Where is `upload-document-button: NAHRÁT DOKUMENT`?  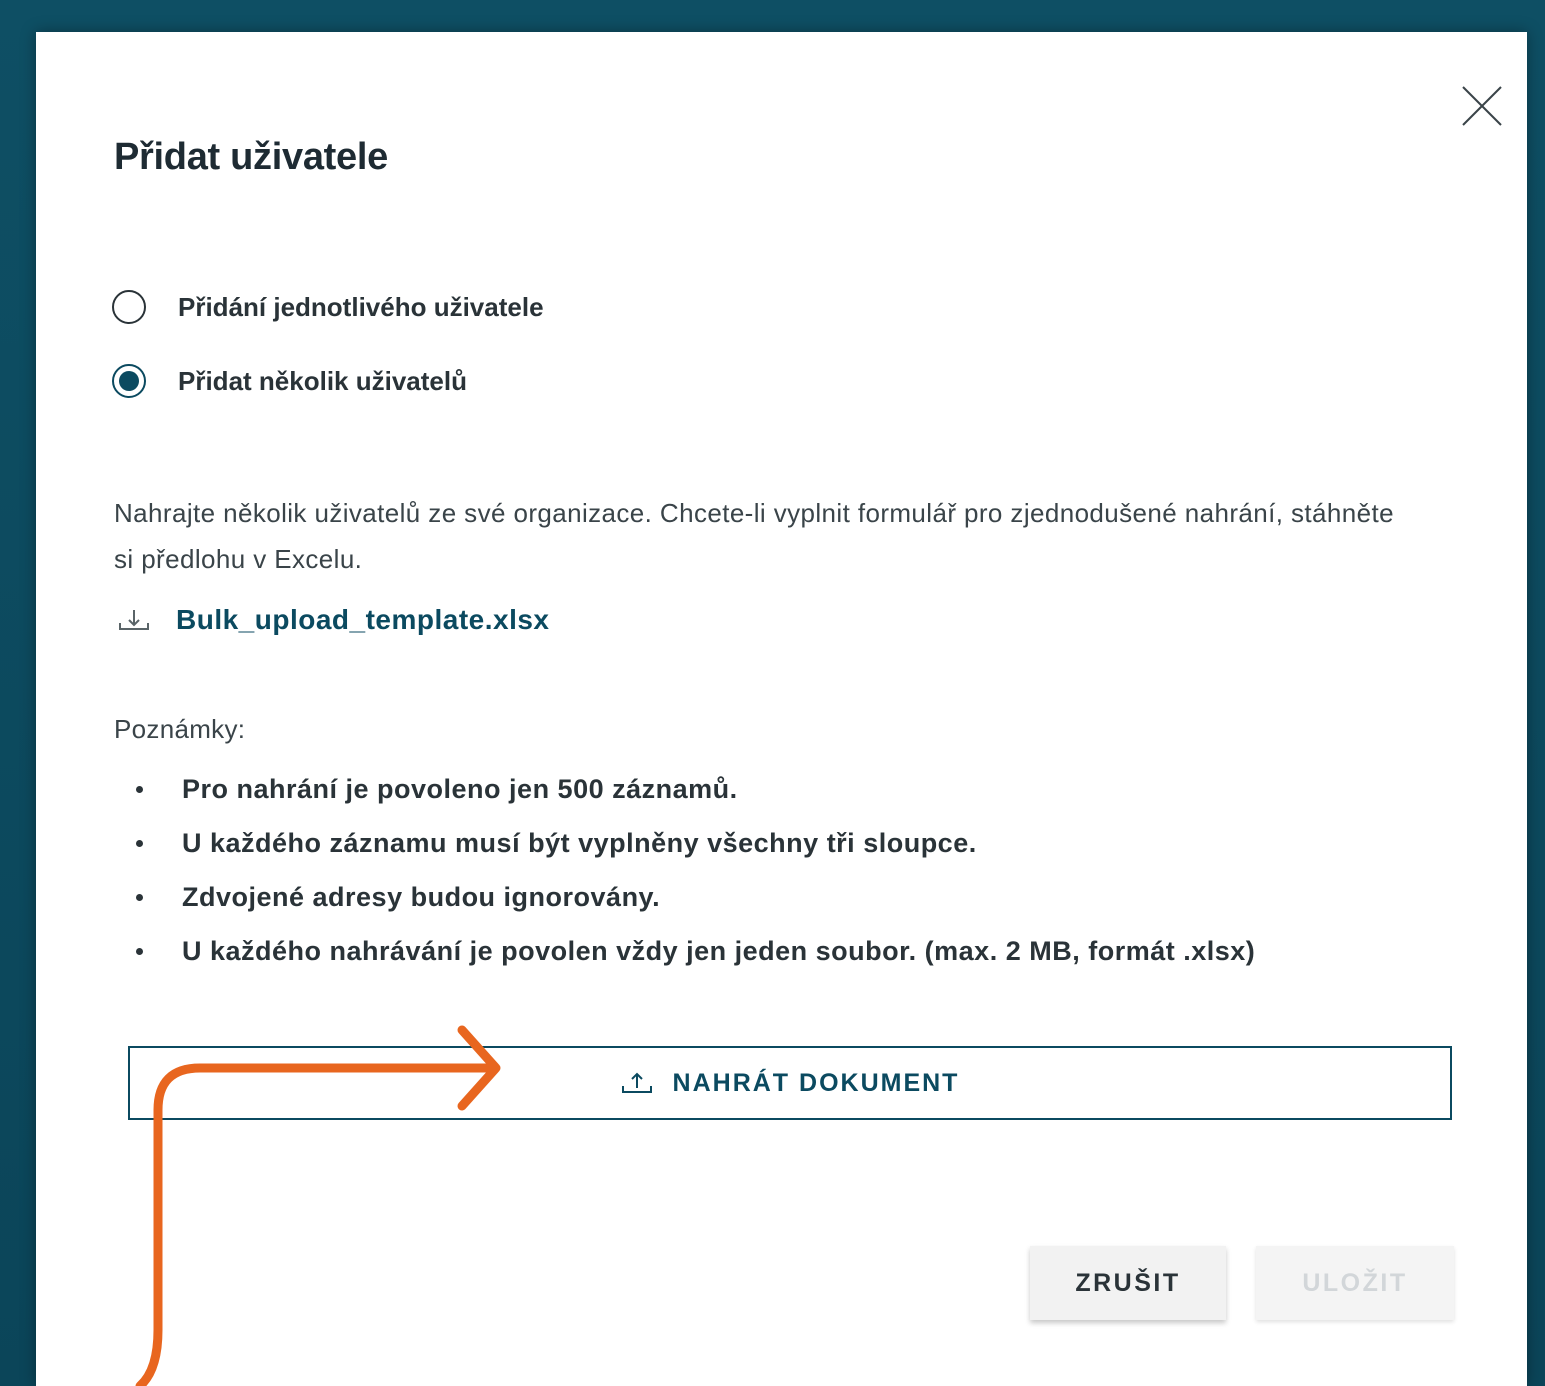 upload-document-button: NAHRÁT DOKUMENT is located at coordinates (790, 1083).